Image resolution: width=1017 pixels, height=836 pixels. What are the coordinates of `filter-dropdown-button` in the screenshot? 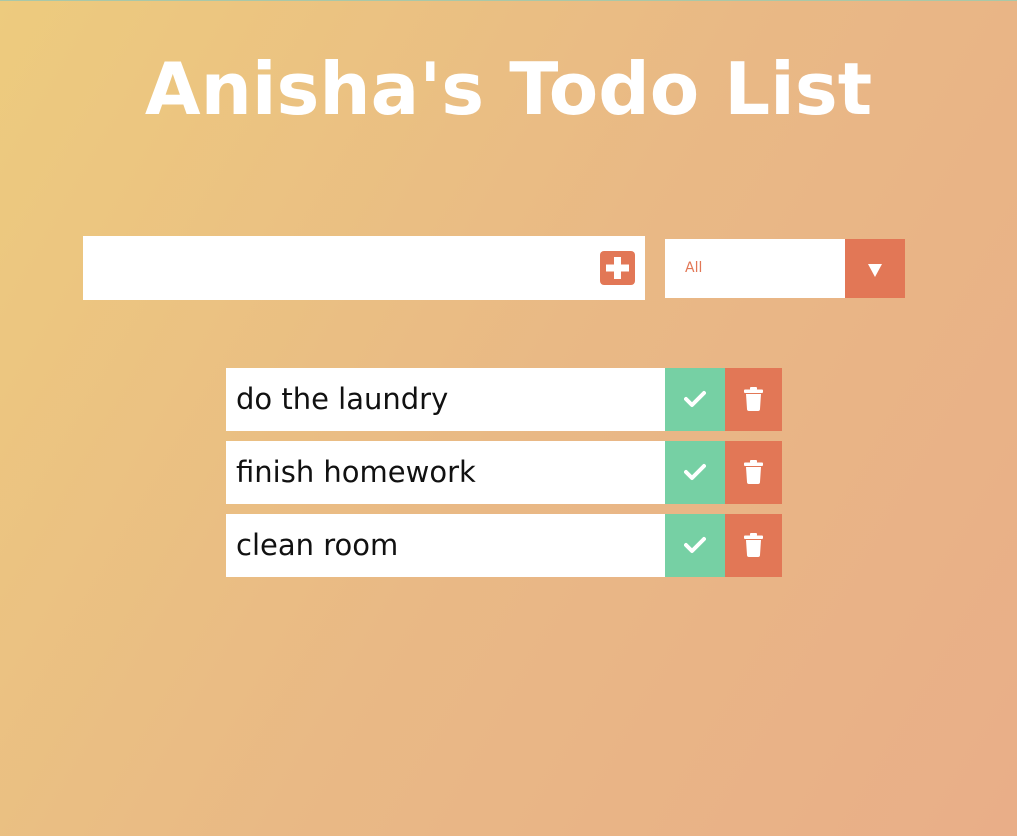 It's located at (875, 268).